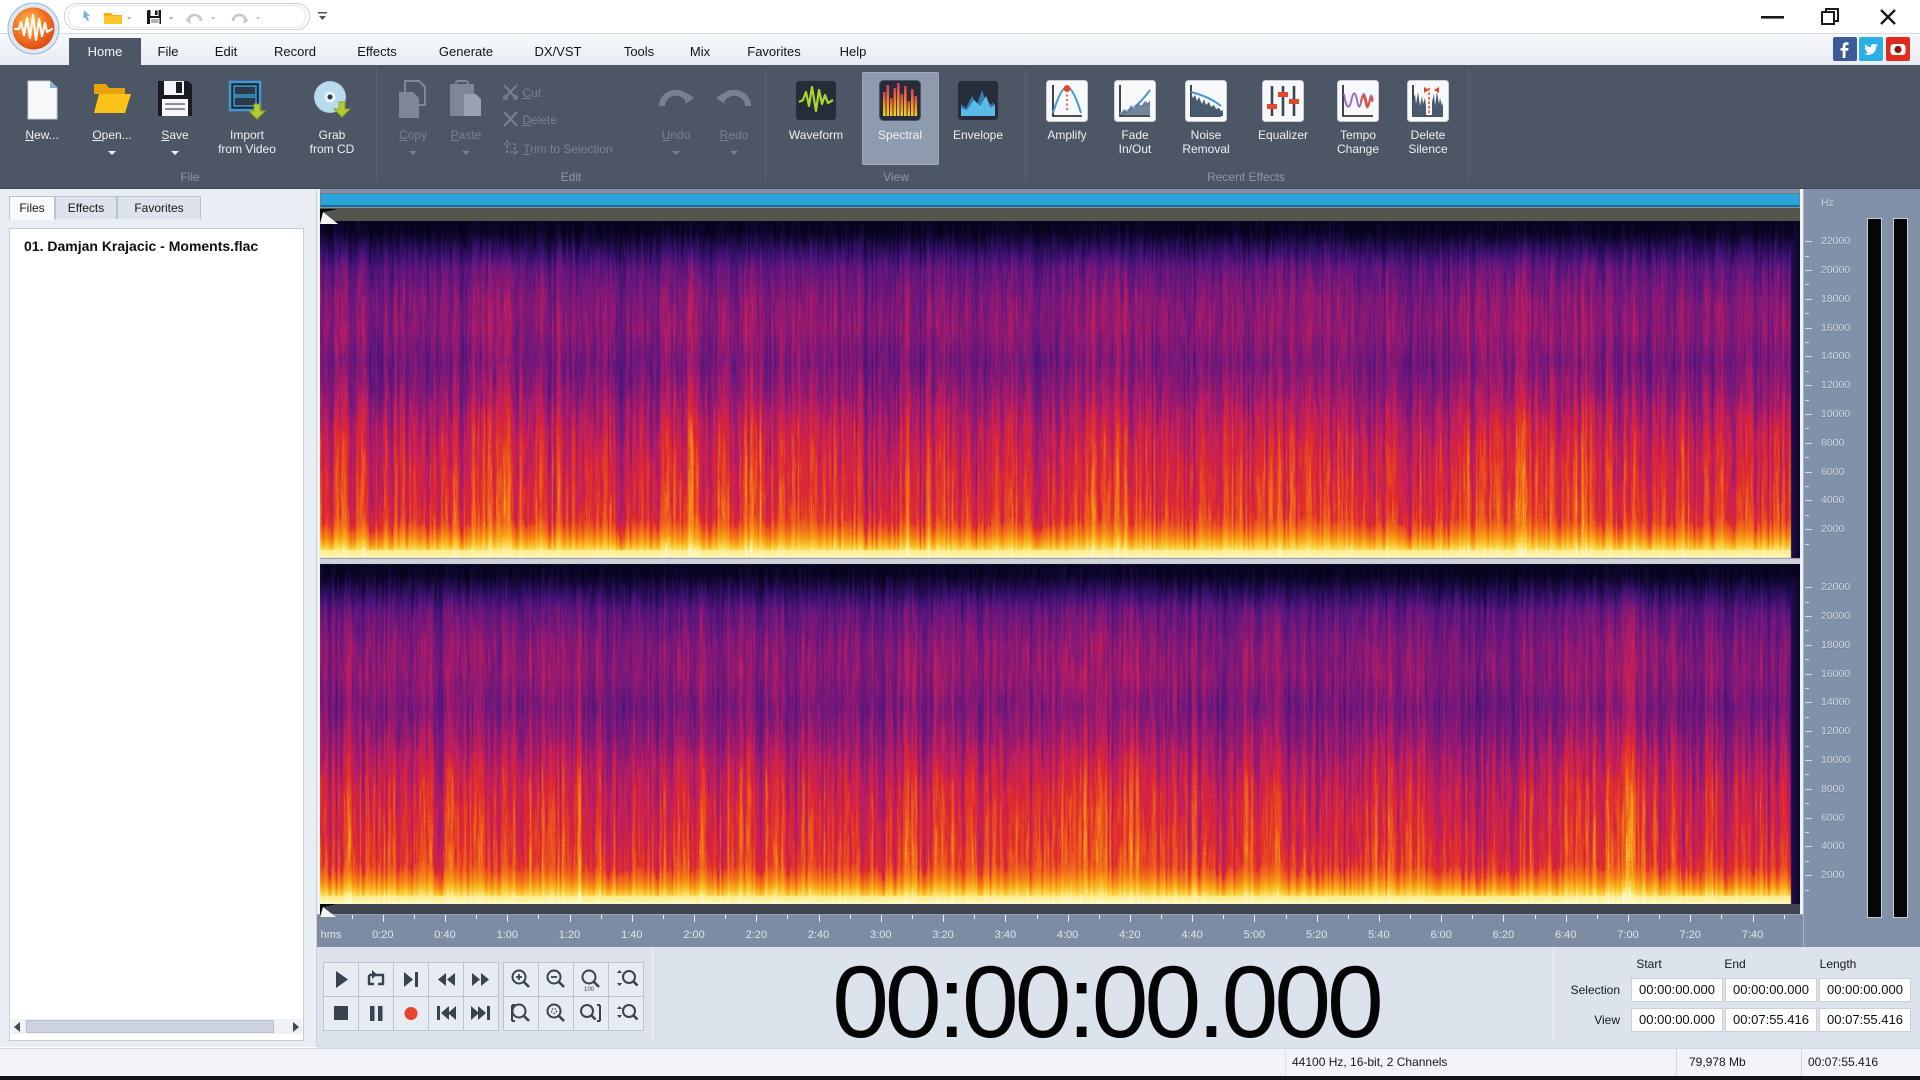 This screenshot has height=1080, width=1920. Describe the element at coordinates (589, 990) in the screenshot. I see `svg-text: 100` at that location.